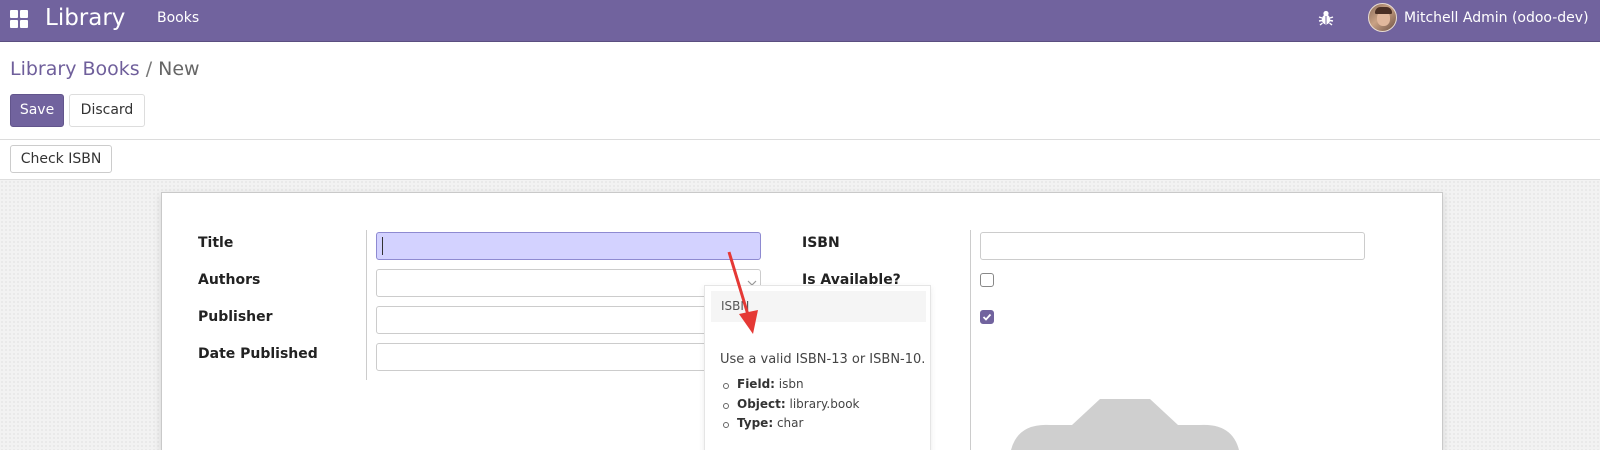 This screenshot has width=1600, height=450. What do you see at coordinates (742, 292) in the screenshot?
I see `annotation-arrow-icon` at bounding box center [742, 292].